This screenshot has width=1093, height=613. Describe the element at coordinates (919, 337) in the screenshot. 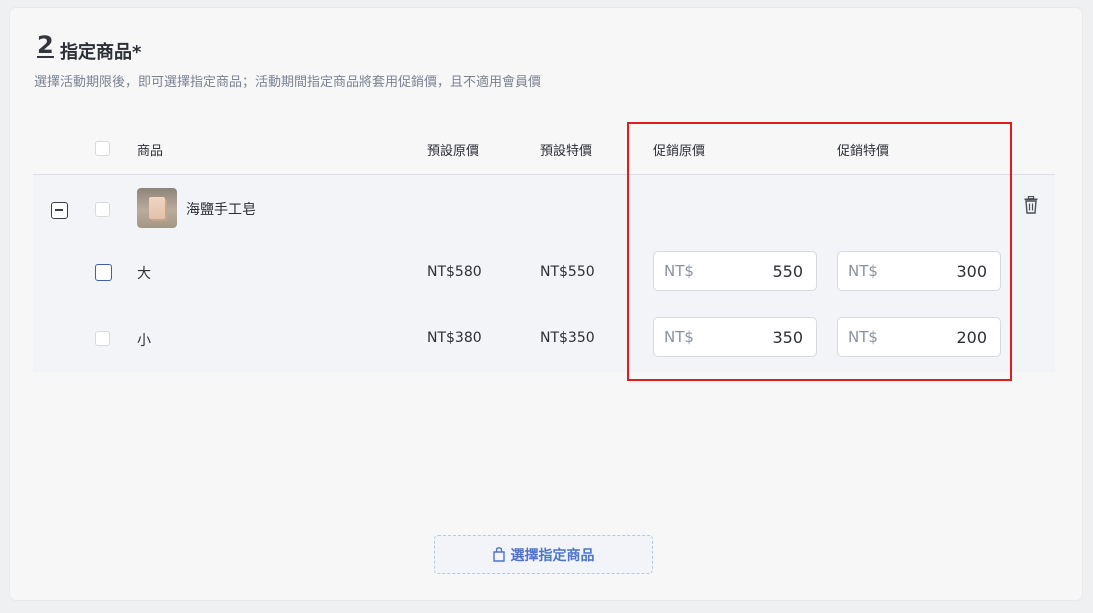

I see `promo-special-price-input: NT$ 200` at that location.